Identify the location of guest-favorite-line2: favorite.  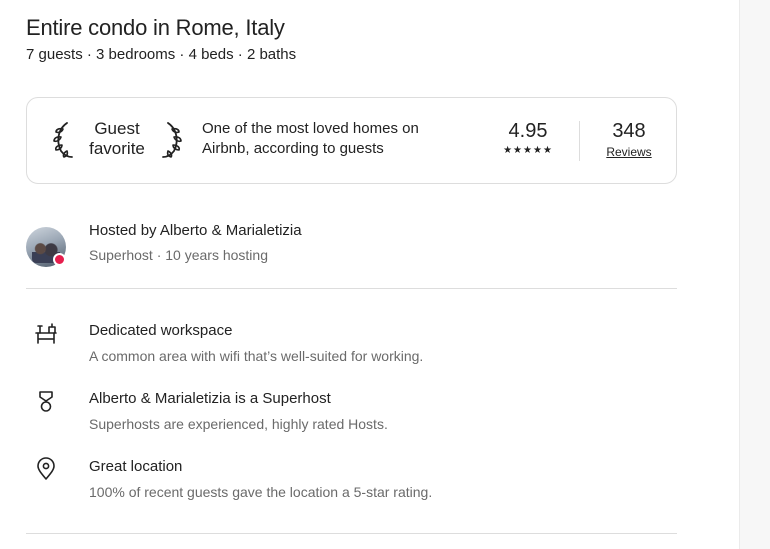
(117, 148).